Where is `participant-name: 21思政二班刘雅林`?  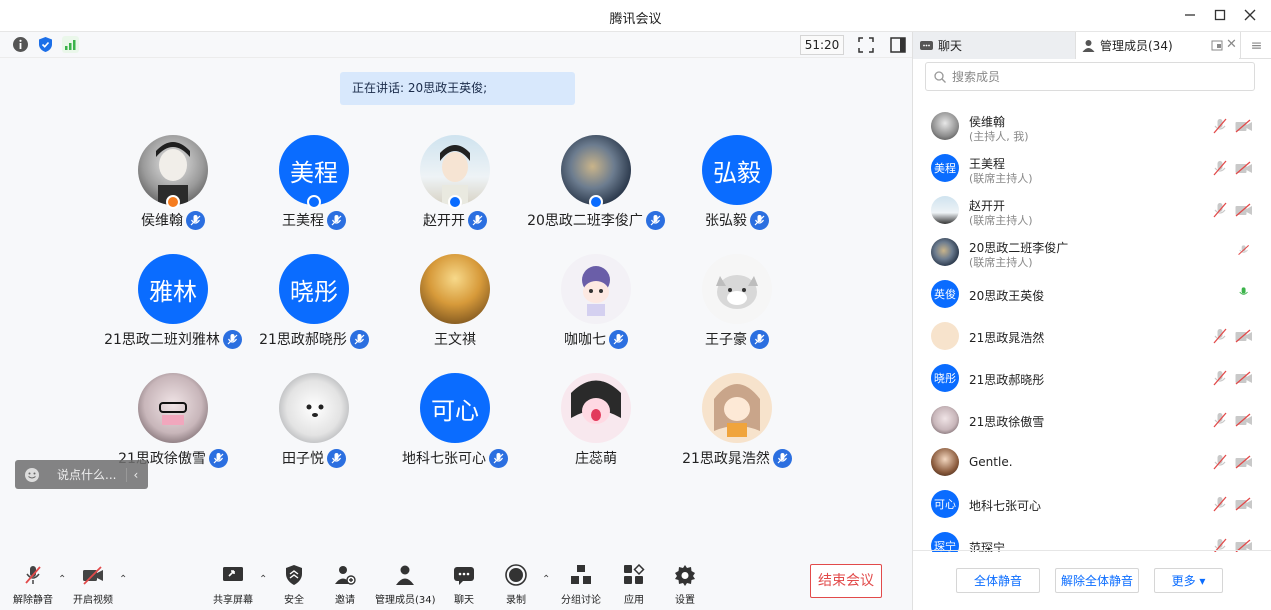
participant-name: 21思政二班刘雅林 is located at coordinates (162, 340).